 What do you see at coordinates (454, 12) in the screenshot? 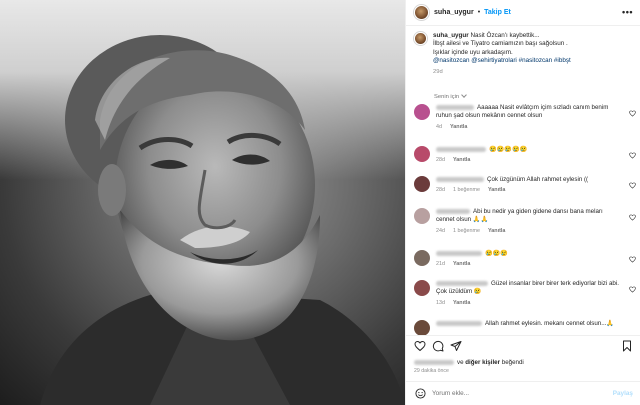
I see `author-username: suha_uygur` at bounding box center [454, 12].